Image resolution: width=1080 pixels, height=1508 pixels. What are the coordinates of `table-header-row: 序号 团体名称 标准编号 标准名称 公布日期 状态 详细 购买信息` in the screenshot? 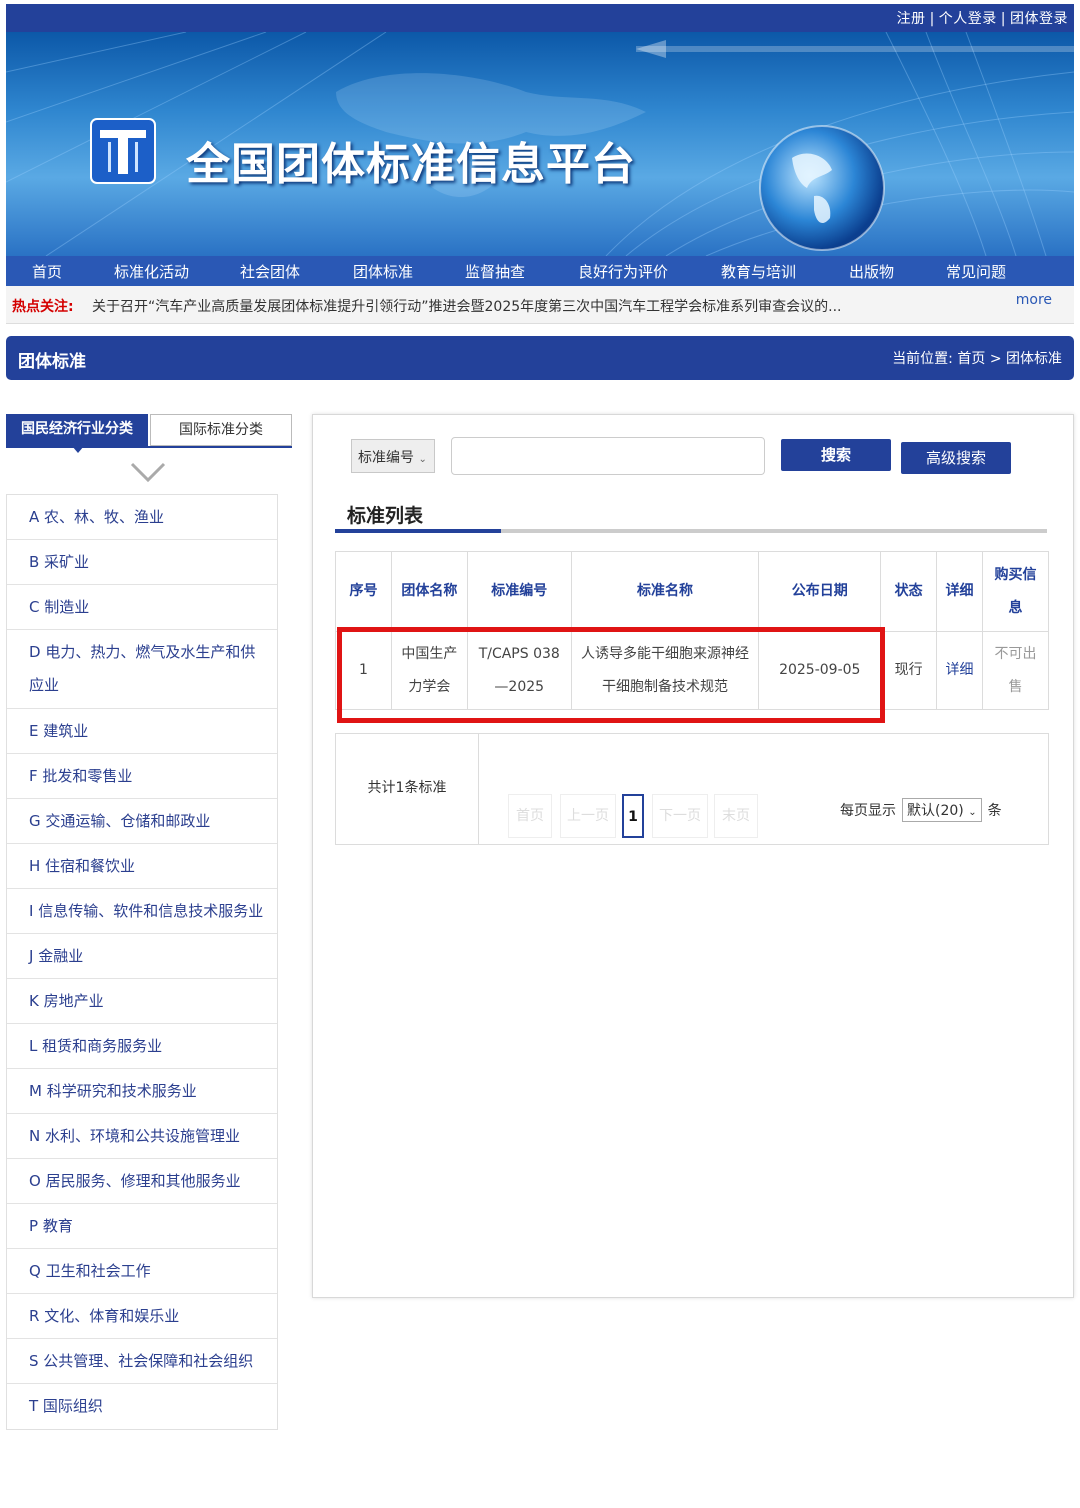 It's located at (692, 591).